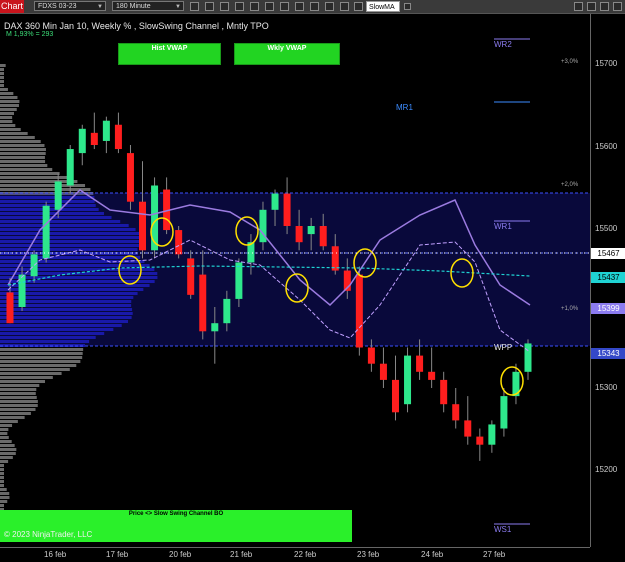  I want to click on hist-vwap-button: Hist VWAP, so click(169, 54).